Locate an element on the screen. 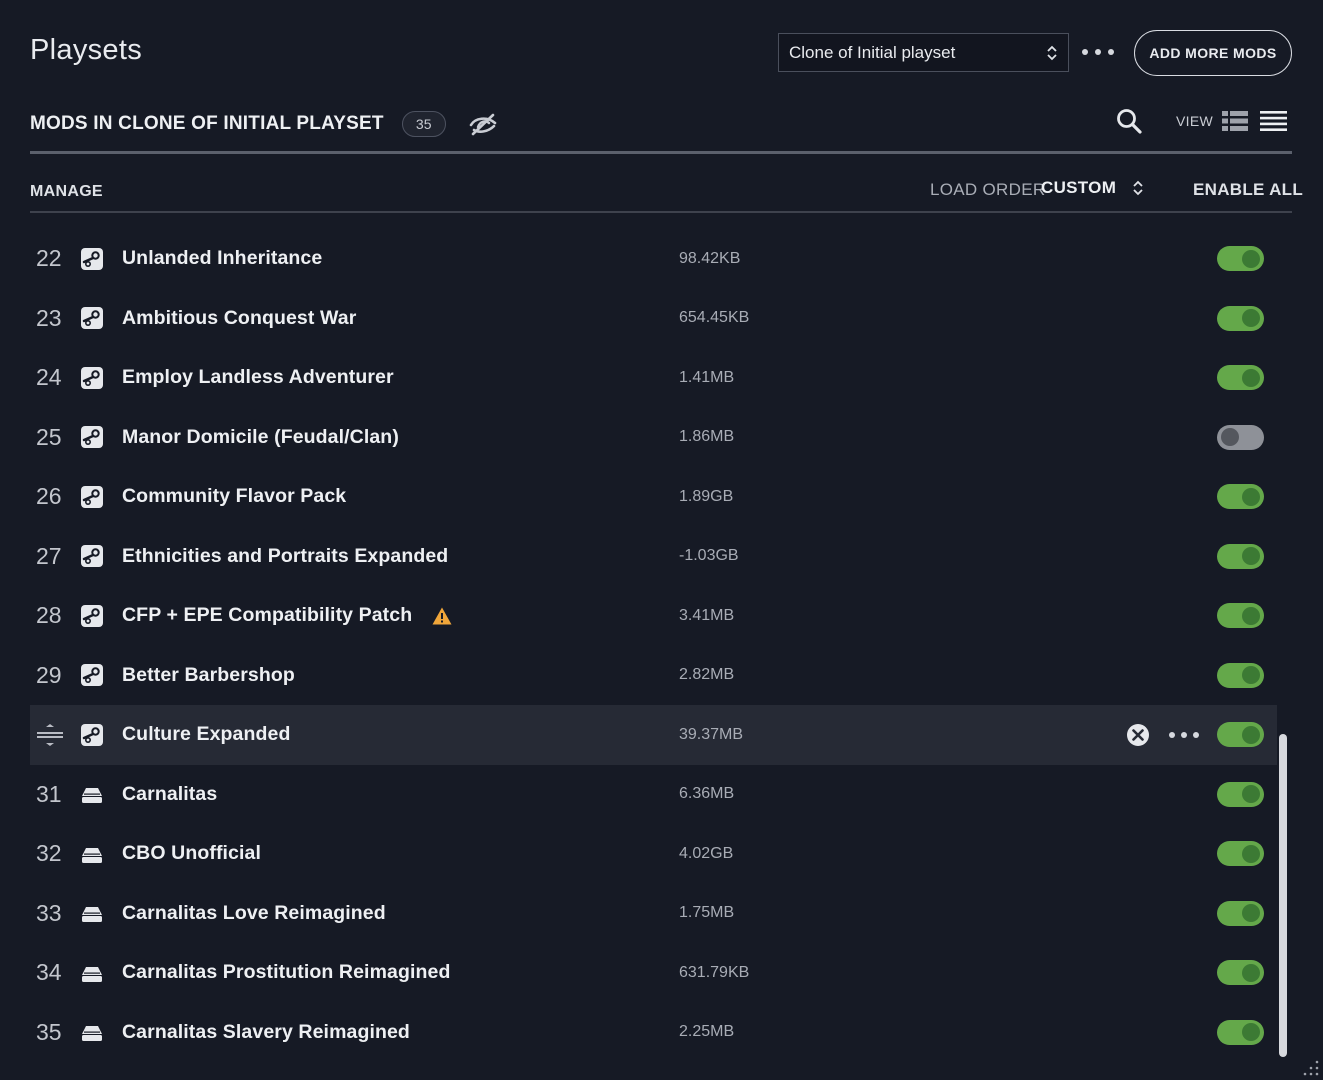 This screenshot has width=1323, height=1080. mod-row: 29 Better Barbershop 2.82MB is located at coordinates (653, 676).